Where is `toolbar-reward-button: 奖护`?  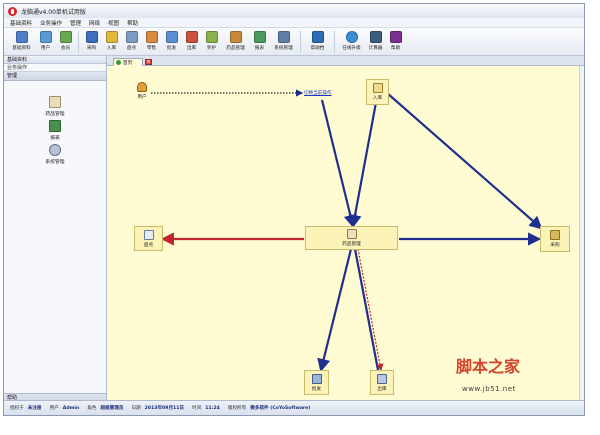
toolbar-reward-button: 奖护 is located at coordinates (211, 39).